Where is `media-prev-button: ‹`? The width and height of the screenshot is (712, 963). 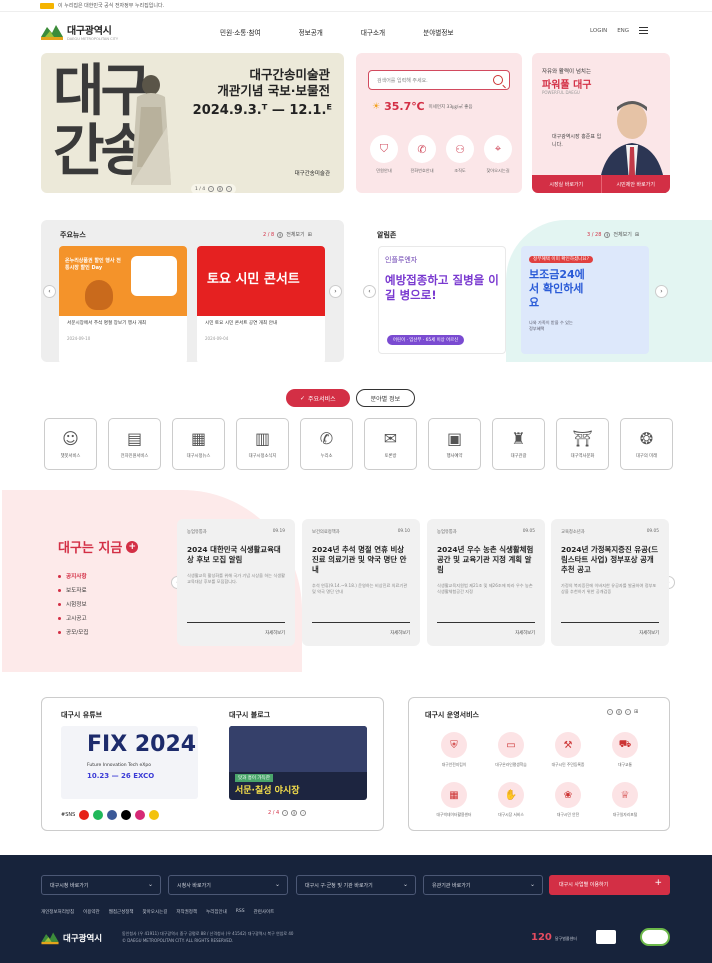 media-prev-button: ‹ is located at coordinates (285, 813).